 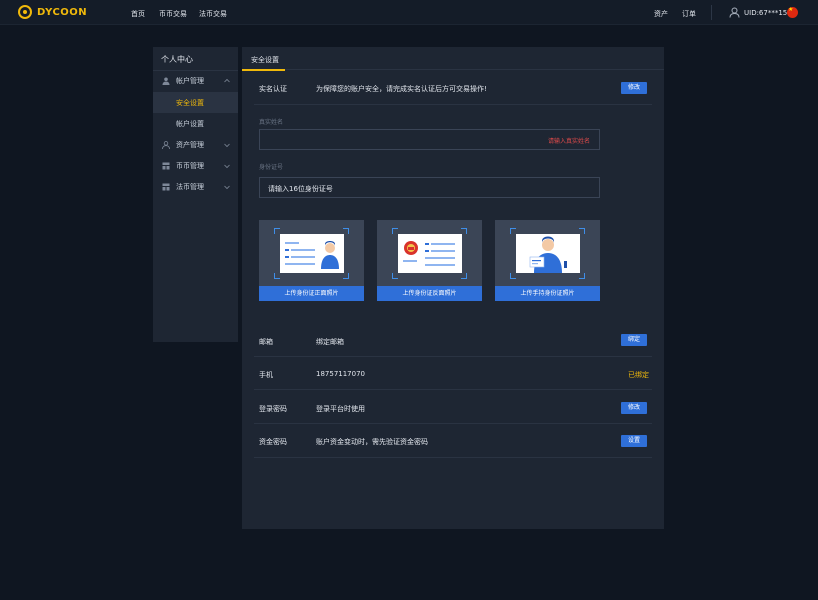 What do you see at coordinates (166, 81) in the screenshot?
I see `person-icon` at bounding box center [166, 81].